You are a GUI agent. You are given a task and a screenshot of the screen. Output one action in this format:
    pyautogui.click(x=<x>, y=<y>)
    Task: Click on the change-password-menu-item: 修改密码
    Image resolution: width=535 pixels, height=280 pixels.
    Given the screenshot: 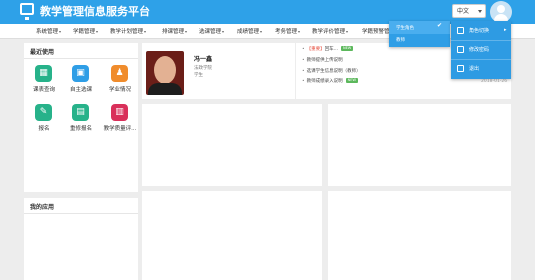 What is the action you would take?
    pyautogui.click(x=481, y=49)
    